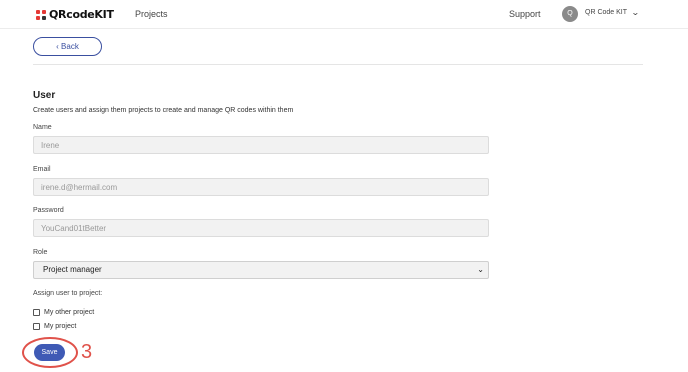 The height and width of the screenshot is (372, 688). I want to click on role-select: Project manager ⌄, so click(261, 270).